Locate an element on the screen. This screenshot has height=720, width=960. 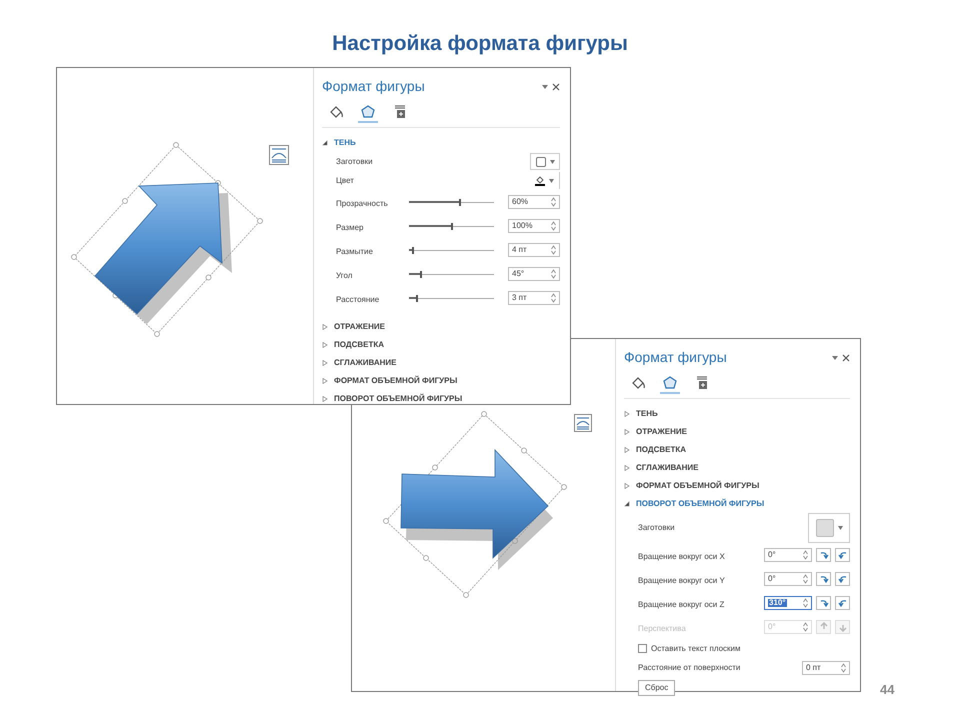
field-value: 3 пт is located at coordinates (519, 298).